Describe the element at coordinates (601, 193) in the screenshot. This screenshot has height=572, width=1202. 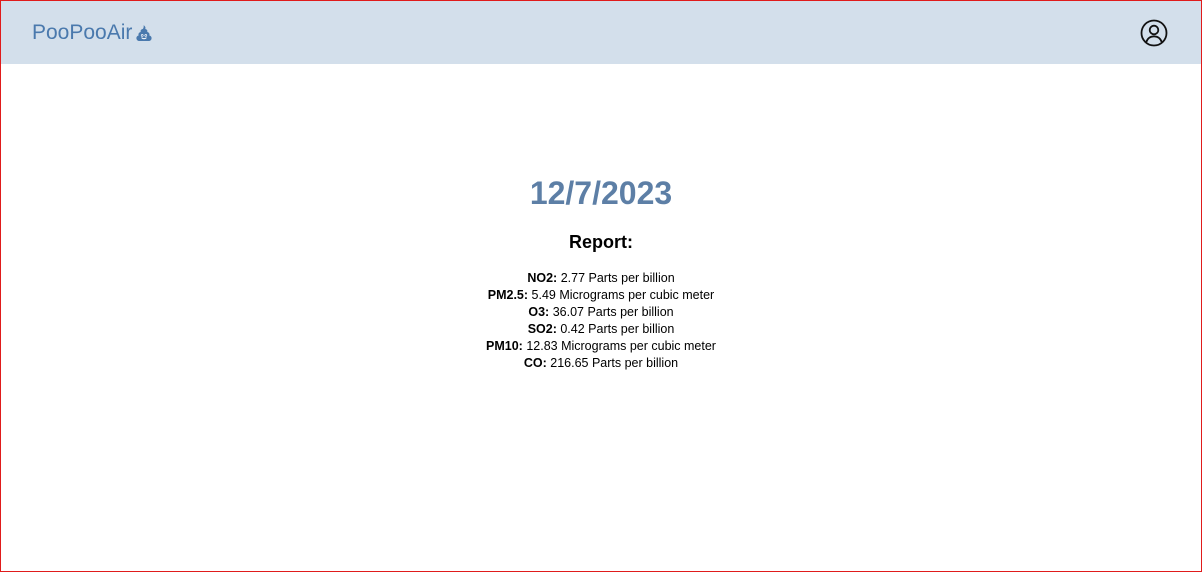
I see `report-date: 12/7/2023` at that location.